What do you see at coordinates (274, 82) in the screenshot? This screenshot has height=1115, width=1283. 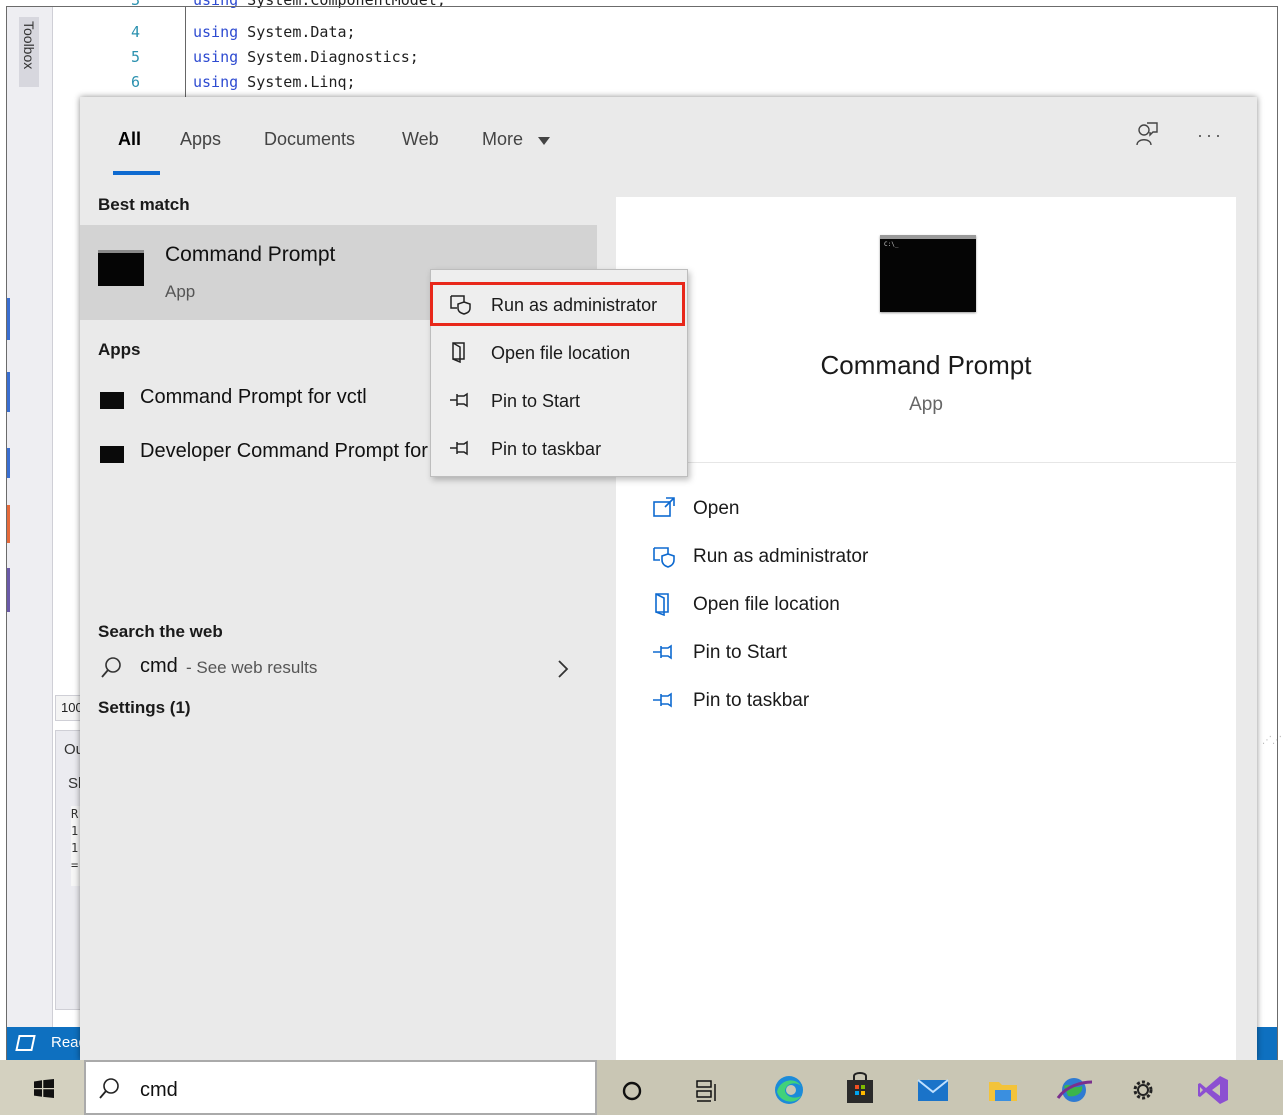 I see `code-text: using System.Linq;` at bounding box center [274, 82].